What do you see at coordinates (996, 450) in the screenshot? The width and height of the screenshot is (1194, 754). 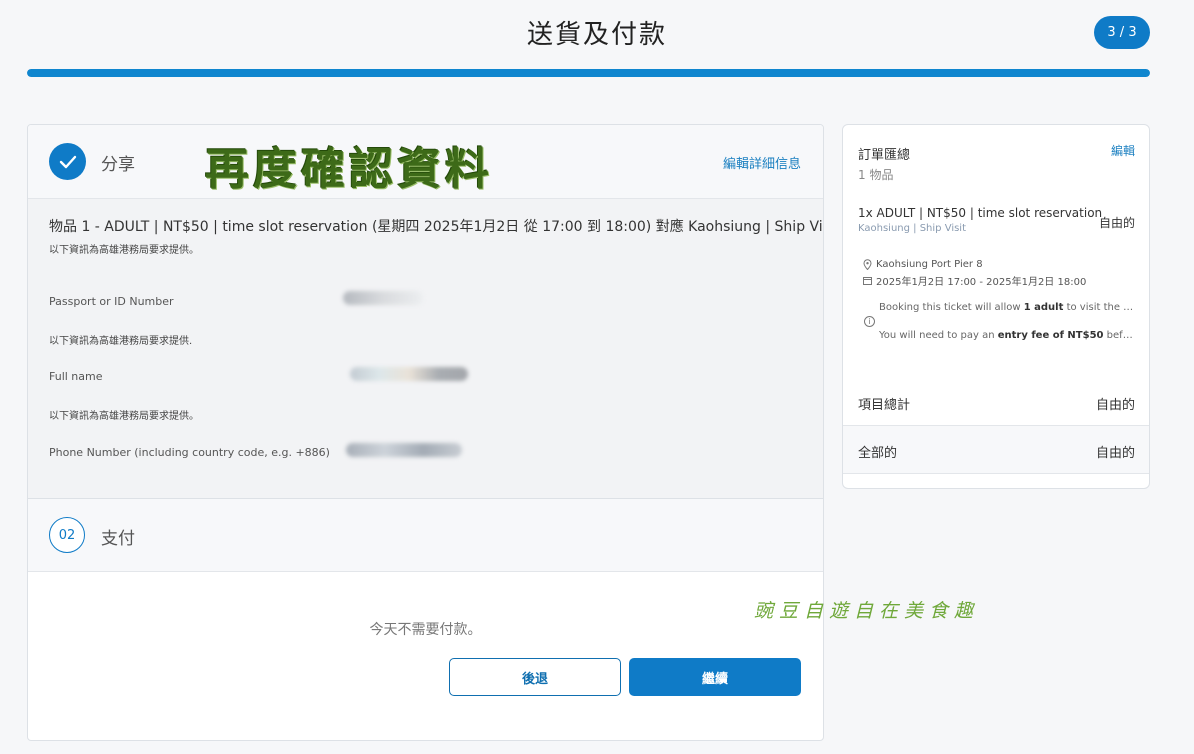 I see `total-row: 全部的 自由的` at bounding box center [996, 450].